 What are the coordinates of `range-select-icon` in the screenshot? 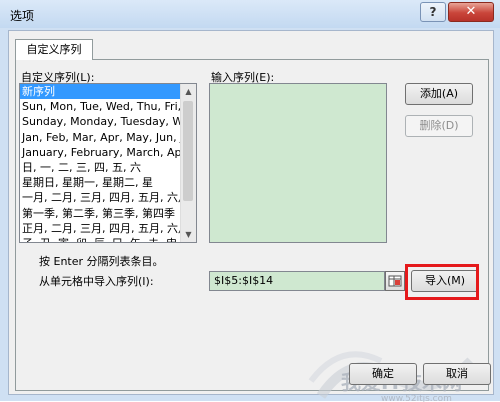 It's located at (395, 281).